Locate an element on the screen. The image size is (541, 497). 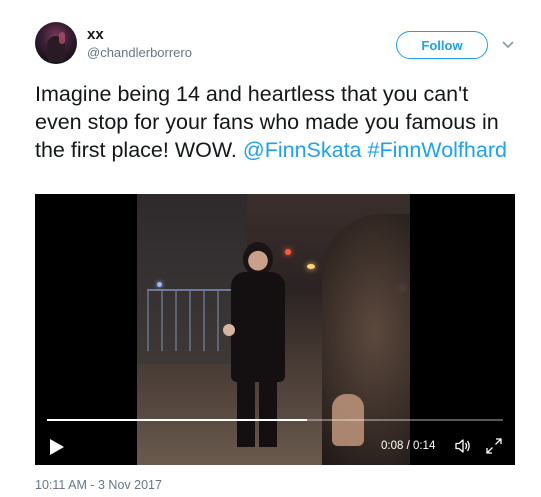
display-name: xx is located at coordinates (95, 34).